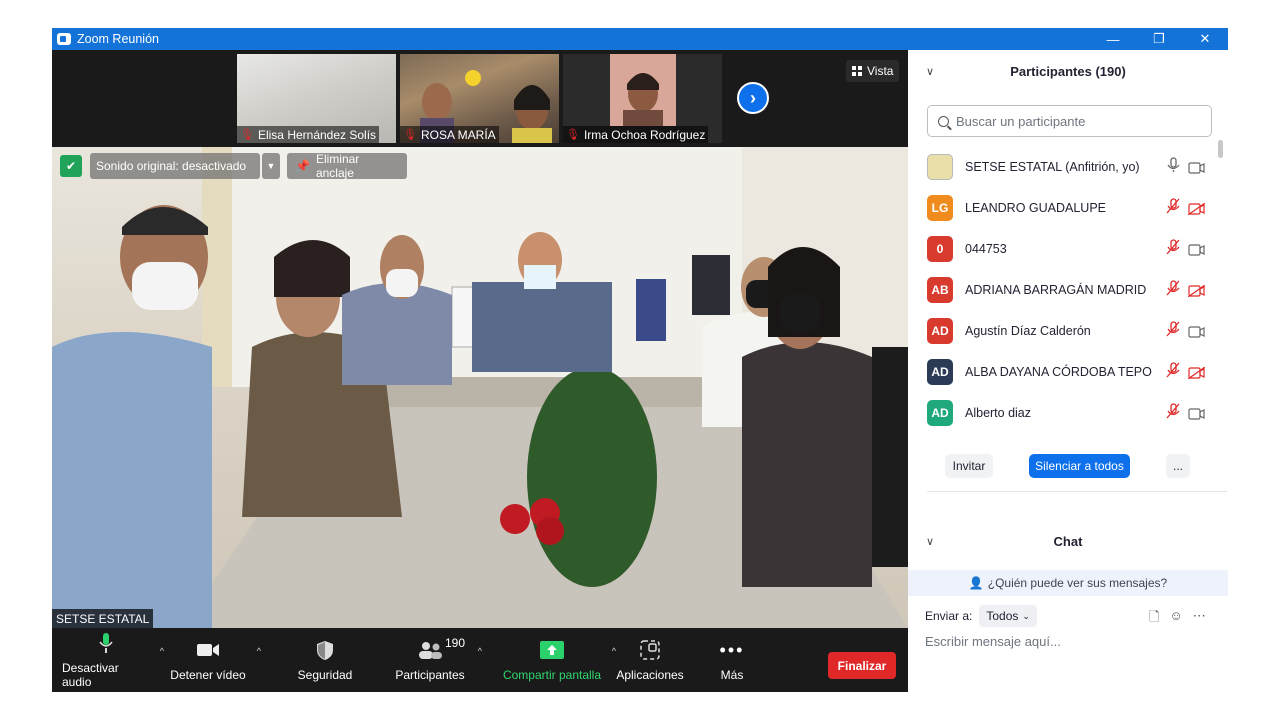 The height and width of the screenshot is (720, 1280). I want to click on next-page-arrow-icon: ›, so click(753, 98).